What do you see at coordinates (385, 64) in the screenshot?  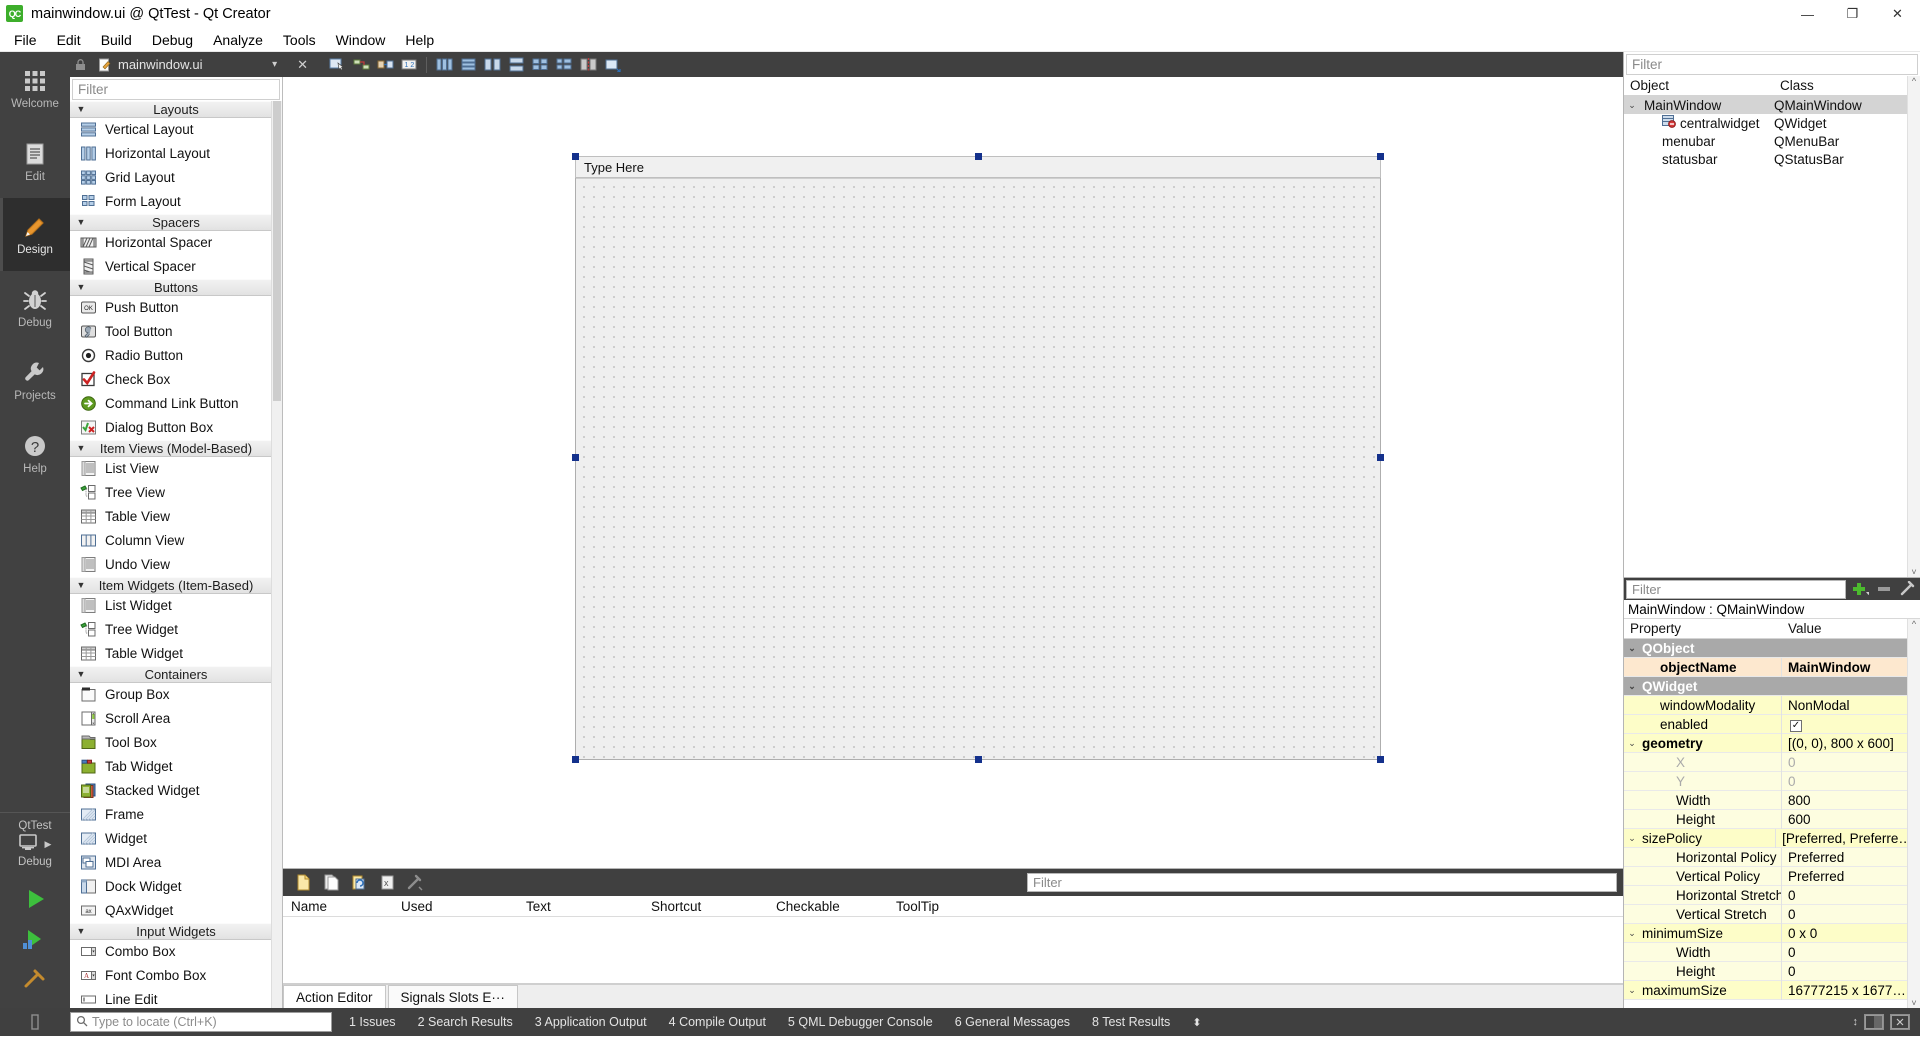 I see `edit-buddies-icon` at bounding box center [385, 64].